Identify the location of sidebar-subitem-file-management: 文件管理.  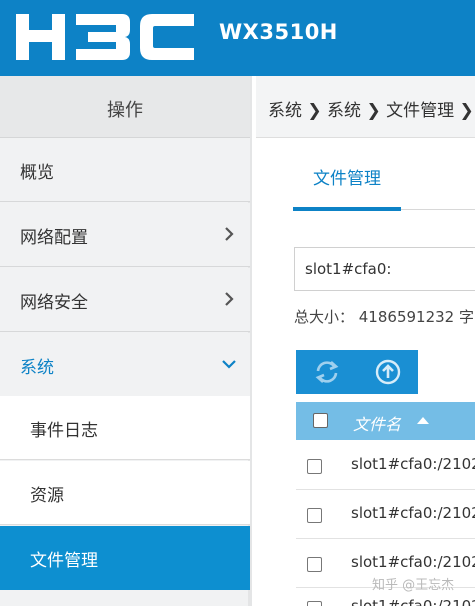
(125, 558).